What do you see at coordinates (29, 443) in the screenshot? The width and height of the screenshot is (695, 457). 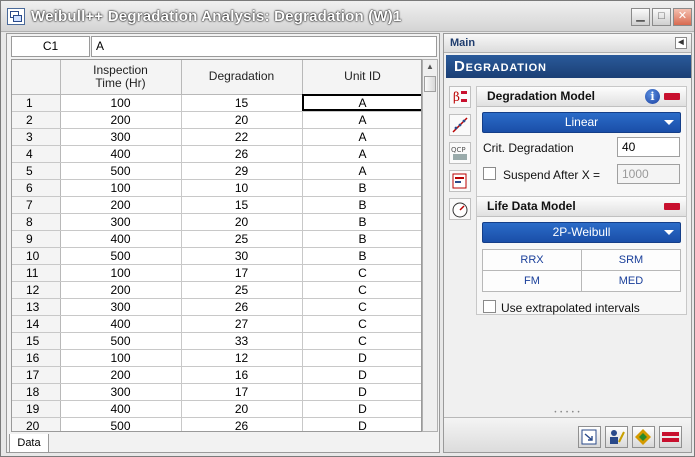 I see `sheet-tab-data: Data` at bounding box center [29, 443].